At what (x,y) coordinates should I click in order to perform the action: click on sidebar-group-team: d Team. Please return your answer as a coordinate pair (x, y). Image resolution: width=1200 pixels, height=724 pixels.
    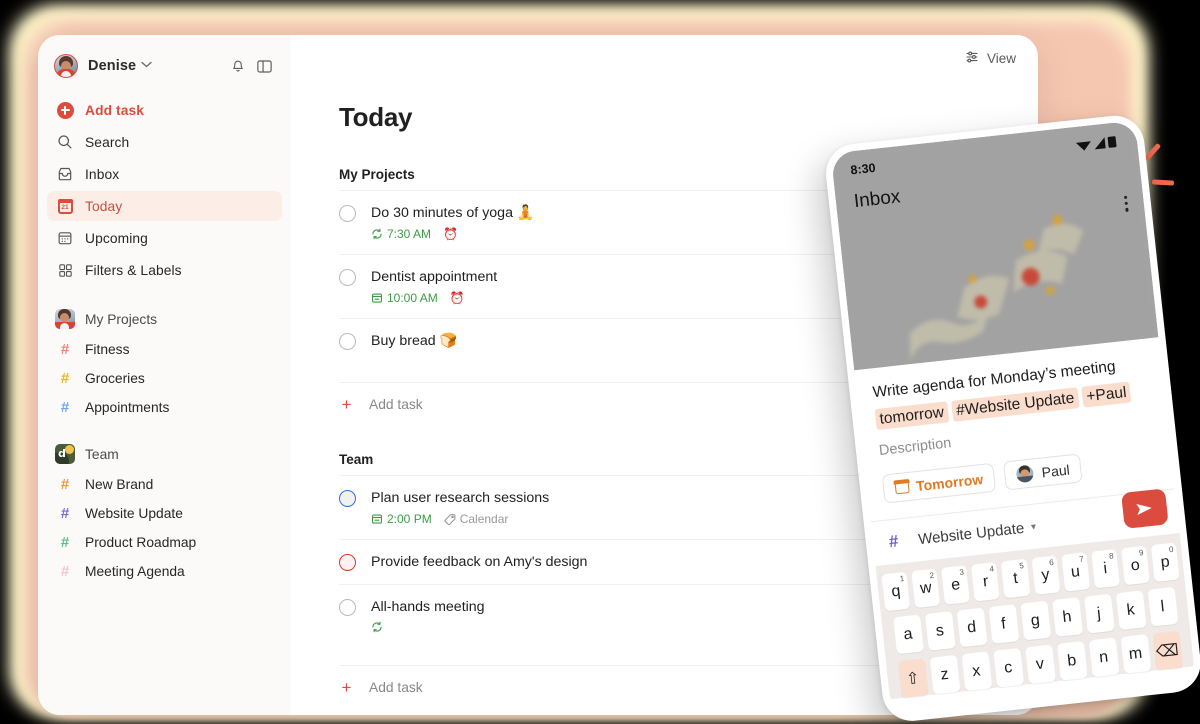
    Looking at the image, I should click on (164, 454).